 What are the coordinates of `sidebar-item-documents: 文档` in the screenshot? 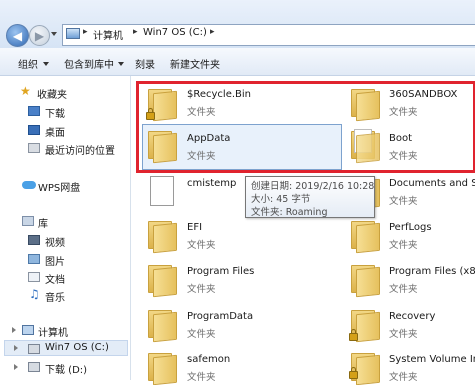 It's located at (55, 278).